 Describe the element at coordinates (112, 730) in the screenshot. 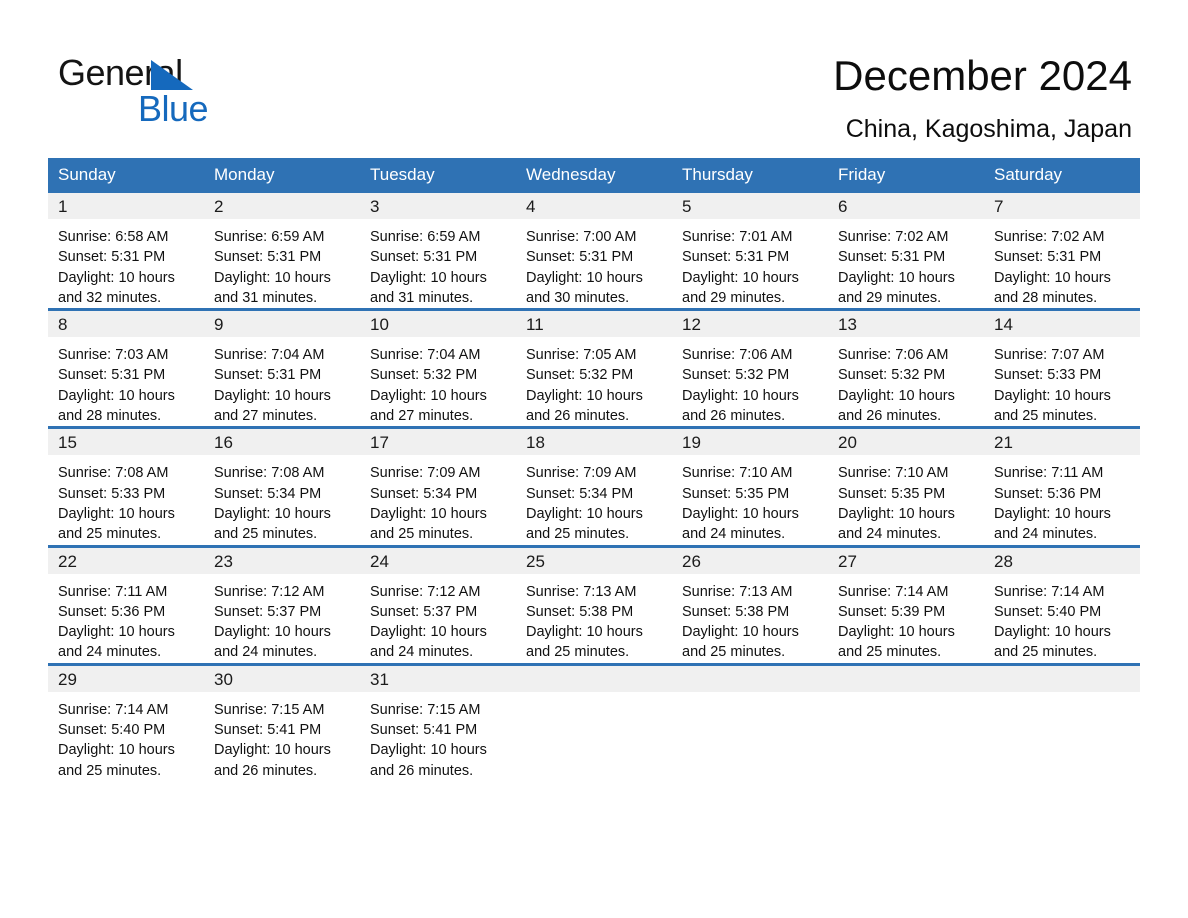

I see `sunset-text: Sunset: 5:40 PM` at that location.